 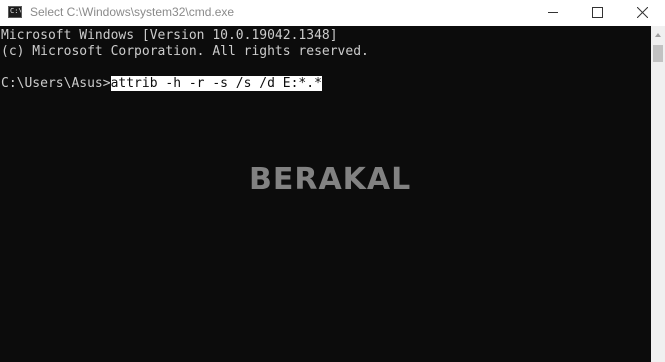 What do you see at coordinates (216, 83) in the screenshot?
I see `selected-command: attrib -h -r -s /s /d E:*.*` at bounding box center [216, 83].